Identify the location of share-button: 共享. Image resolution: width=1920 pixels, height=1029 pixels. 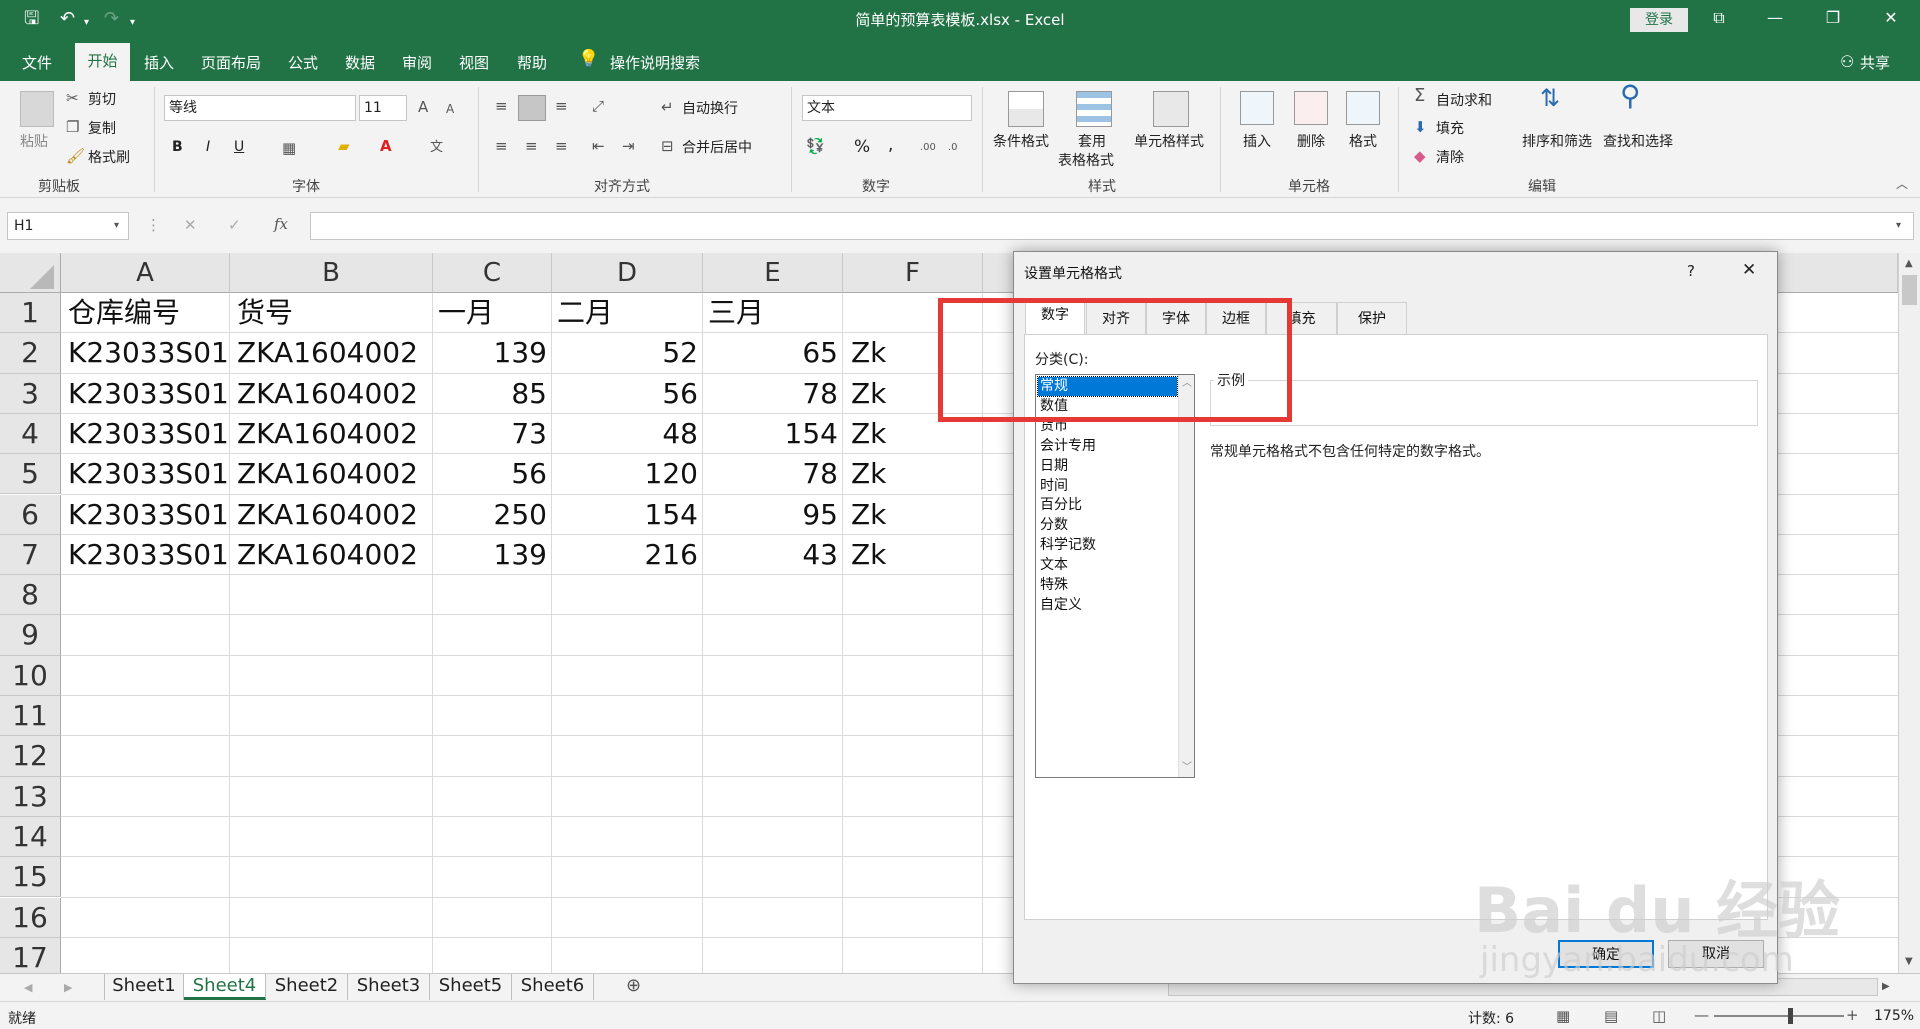
(1875, 62).